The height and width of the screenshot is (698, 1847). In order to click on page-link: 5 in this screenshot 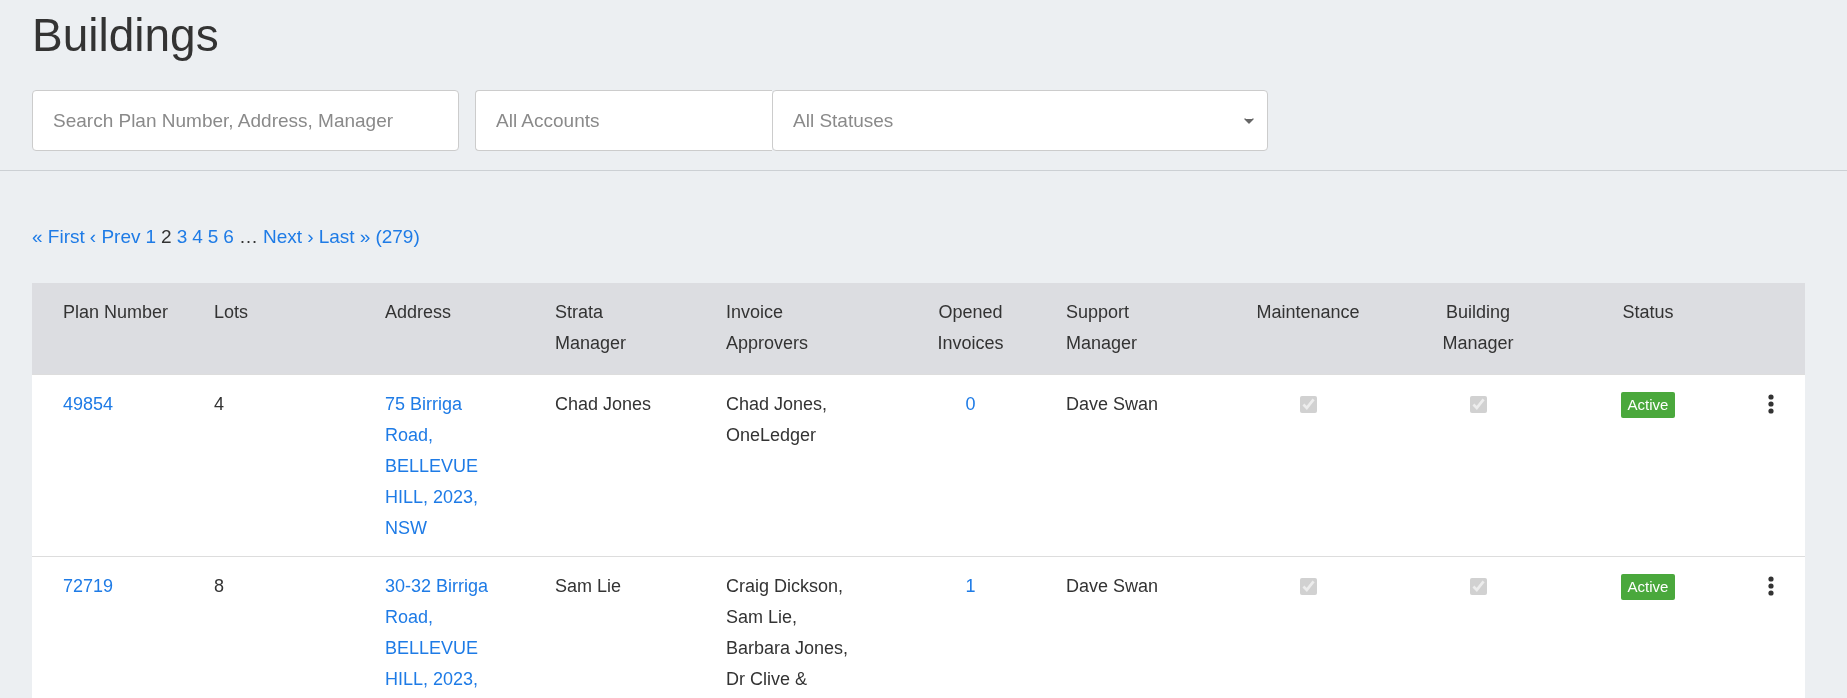, I will do `click(213, 237)`.